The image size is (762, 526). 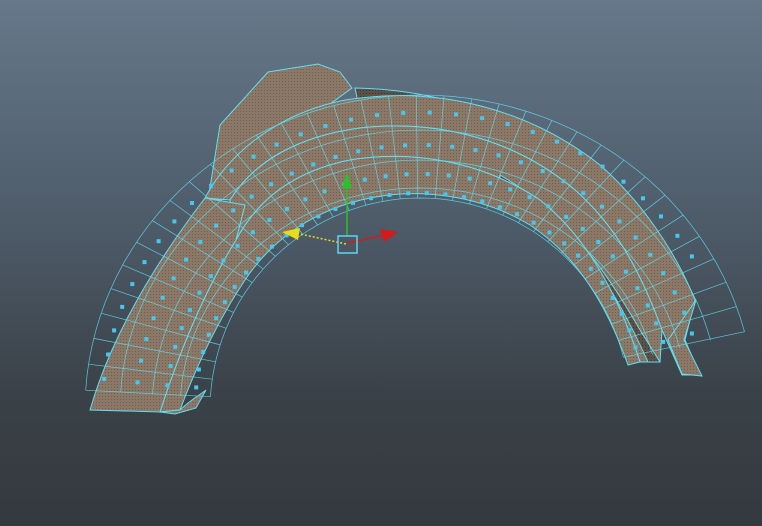 What do you see at coordinates (389, 235) in the screenshot?
I see `x-axis-arrow-icon` at bounding box center [389, 235].